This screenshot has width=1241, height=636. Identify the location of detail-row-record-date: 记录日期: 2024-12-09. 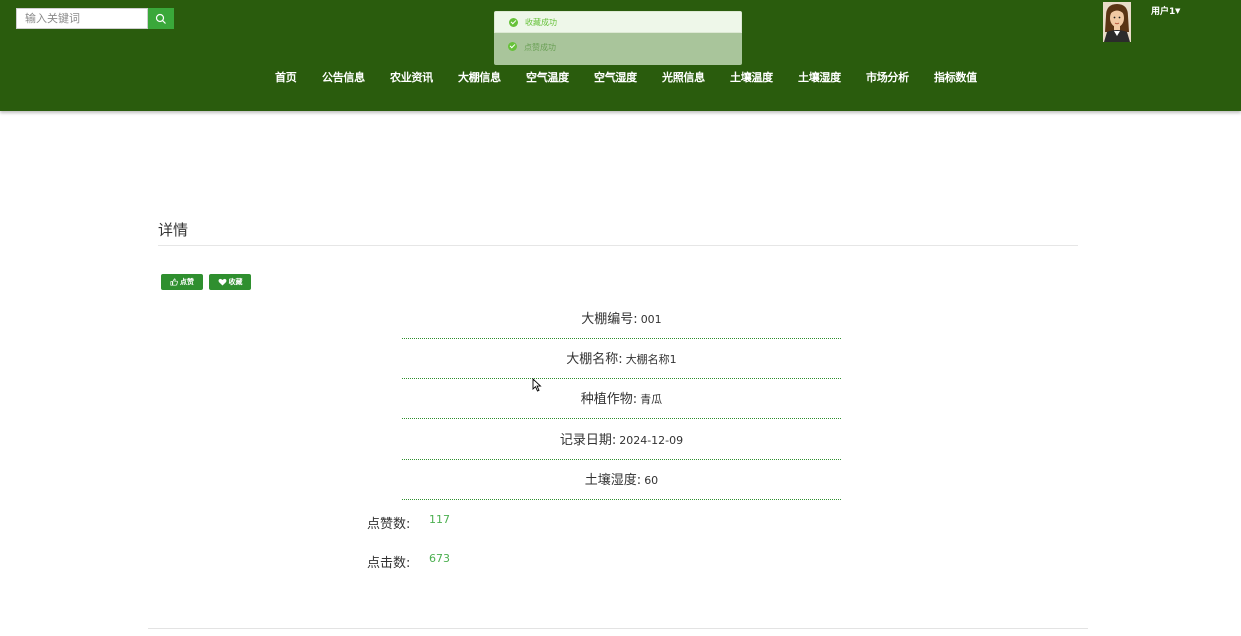
(621, 440).